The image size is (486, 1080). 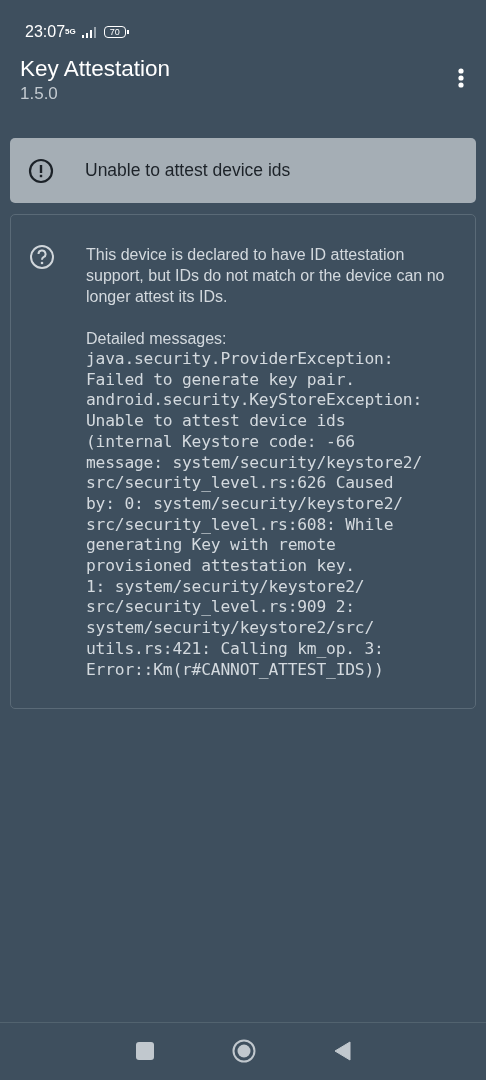 I want to click on help-circle-icon, so click(x=42, y=257).